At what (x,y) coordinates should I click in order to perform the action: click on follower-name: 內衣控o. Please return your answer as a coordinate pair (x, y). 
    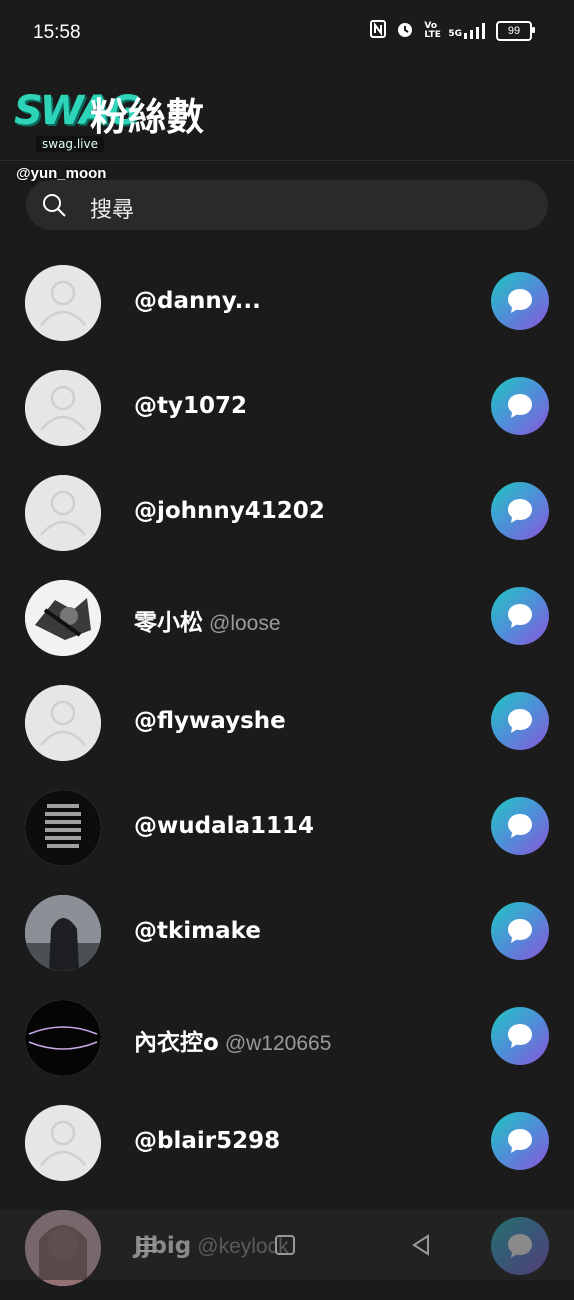
    Looking at the image, I should click on (176, 1043).